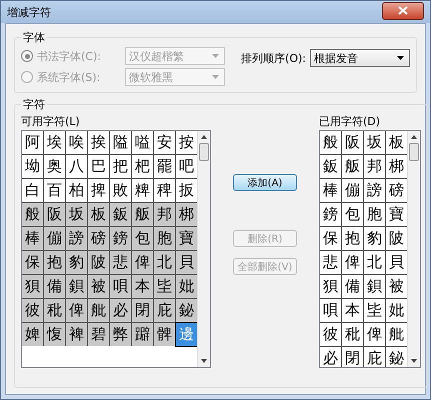  What do you see at coordinates (330, 238) in the screenshot?
I see `character-cell: 保` at bounding box center [330, 238].